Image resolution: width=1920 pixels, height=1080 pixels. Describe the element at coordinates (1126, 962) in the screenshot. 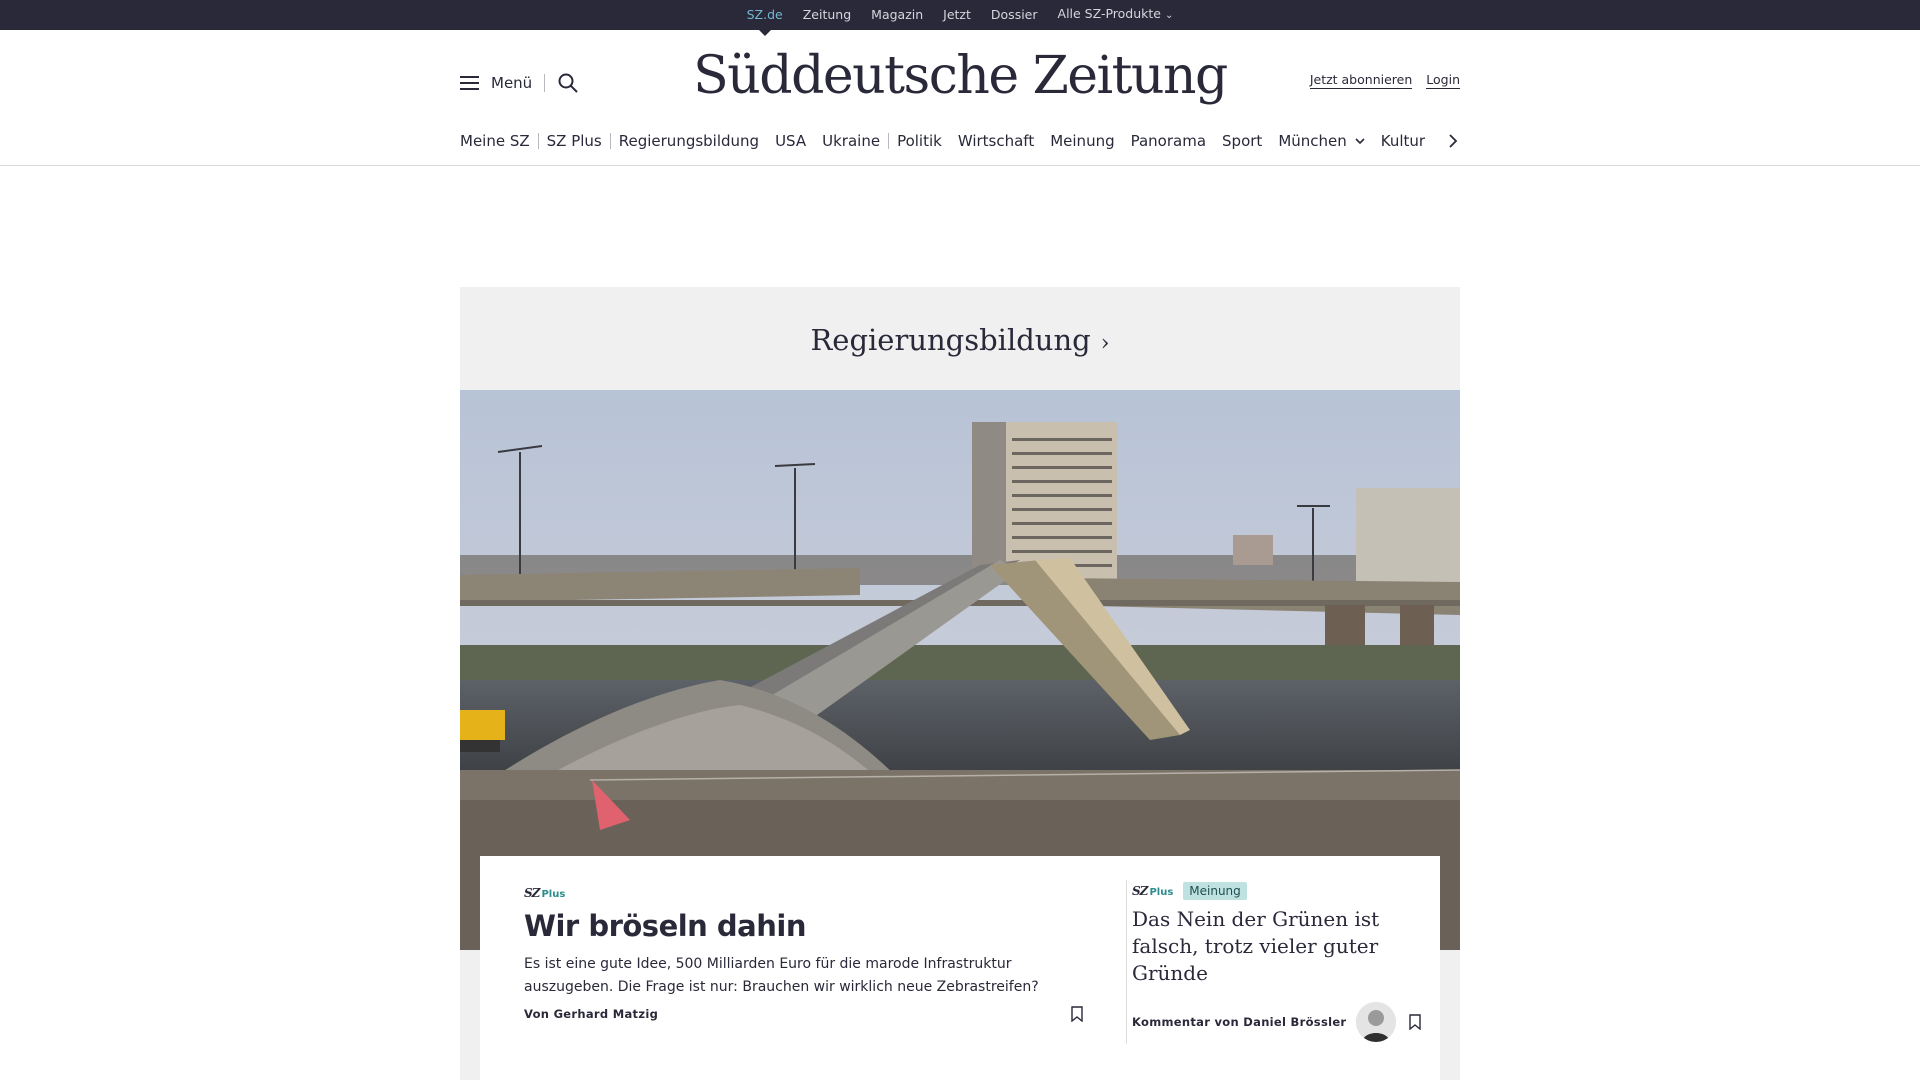

I see `teaser-divider` at that location.